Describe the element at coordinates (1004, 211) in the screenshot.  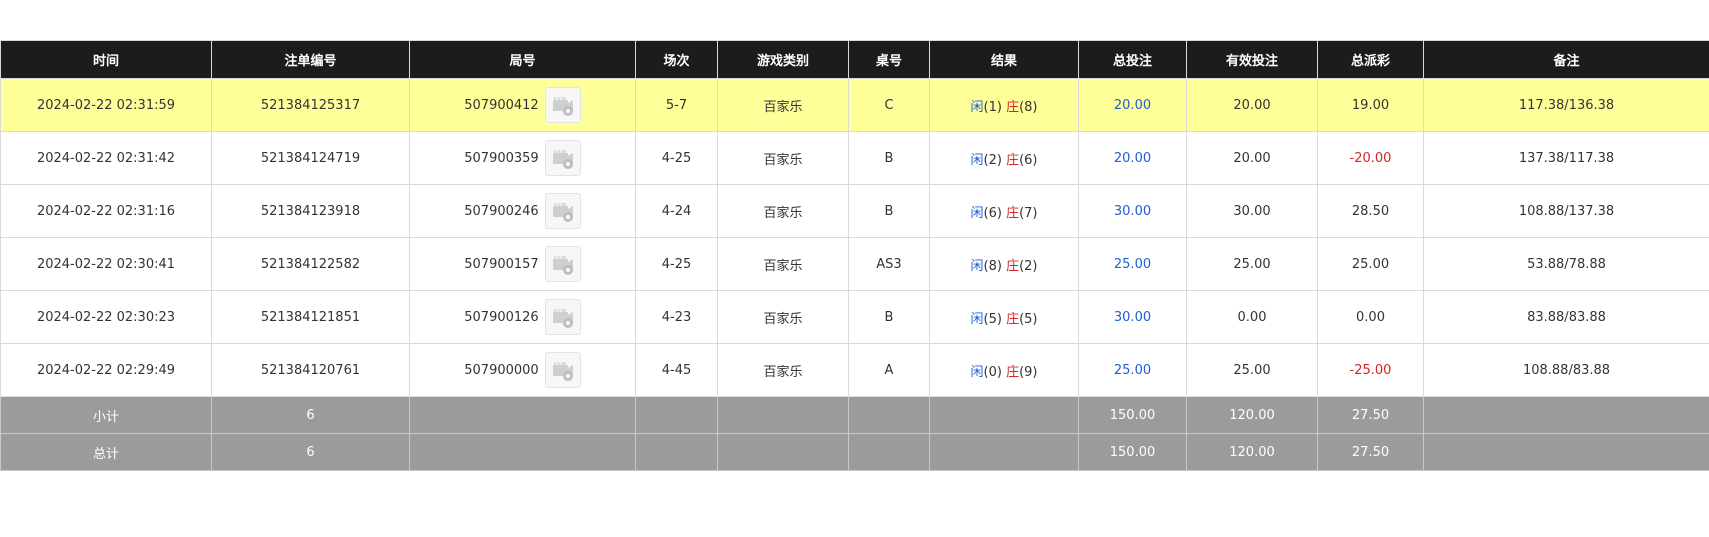
I see `result-cell: 闲(6) 庄(7)` at that location.